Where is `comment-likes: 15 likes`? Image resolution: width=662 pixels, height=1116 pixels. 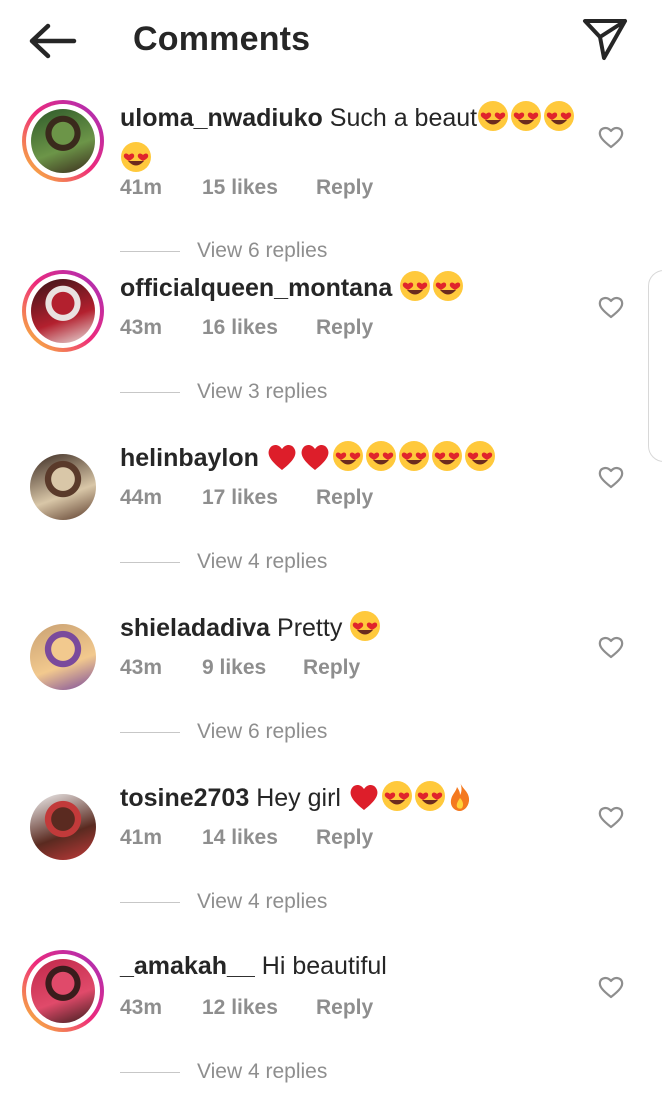 comment-likes: 15 likes is located at coordinates (240, 188).